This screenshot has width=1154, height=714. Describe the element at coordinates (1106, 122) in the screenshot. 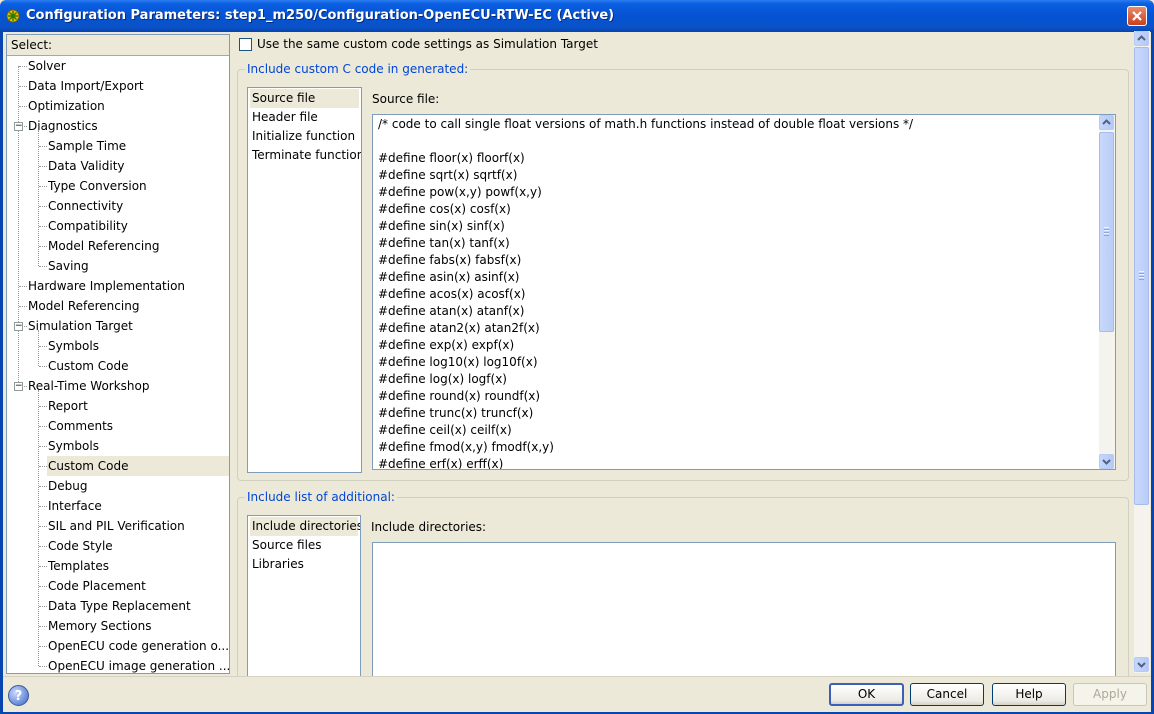

I see `scroll-up-button` at that location.